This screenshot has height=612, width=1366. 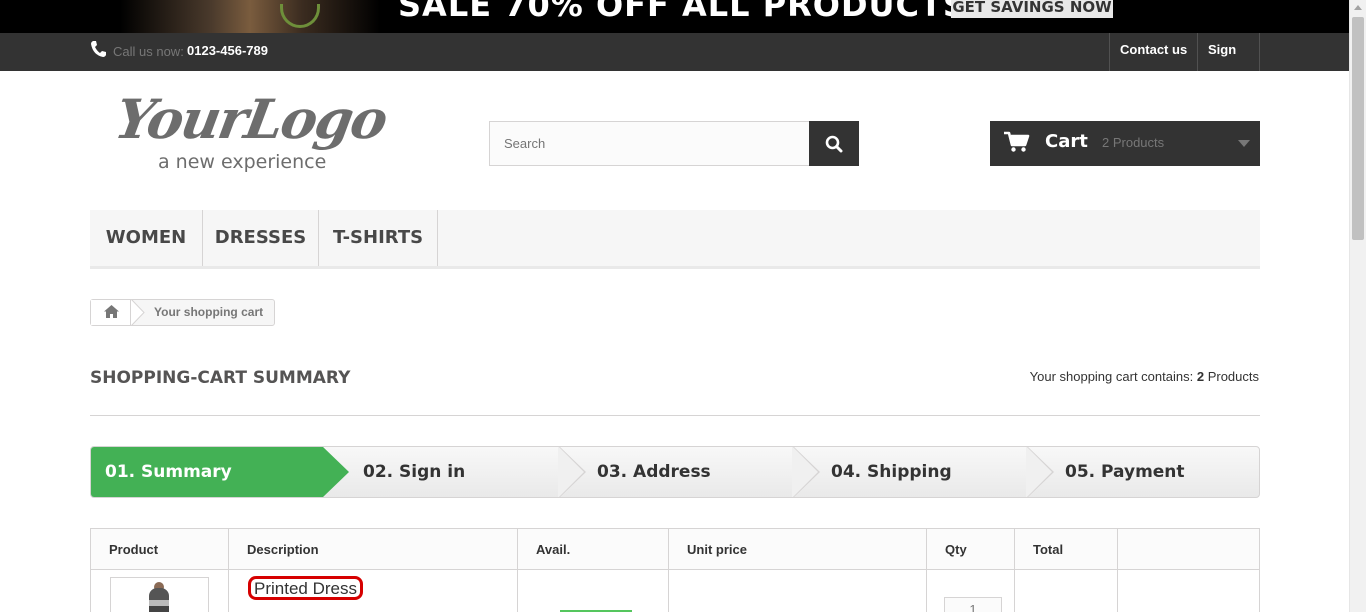 I want to click on breadcrumb-current: Your shopping cart, so click(x=209, y=312).